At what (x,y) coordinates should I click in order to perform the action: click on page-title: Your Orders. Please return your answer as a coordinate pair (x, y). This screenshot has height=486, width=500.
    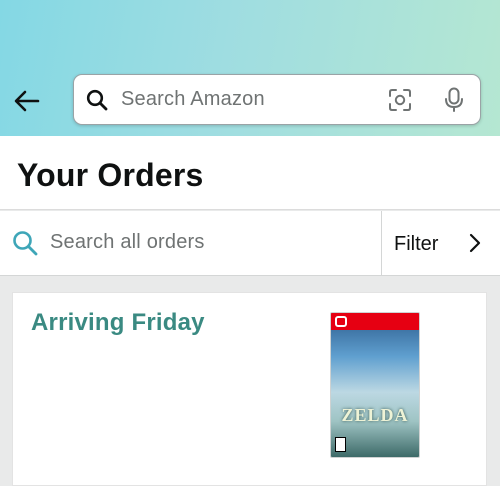
    Looking at the image, I should click on (110, 175).